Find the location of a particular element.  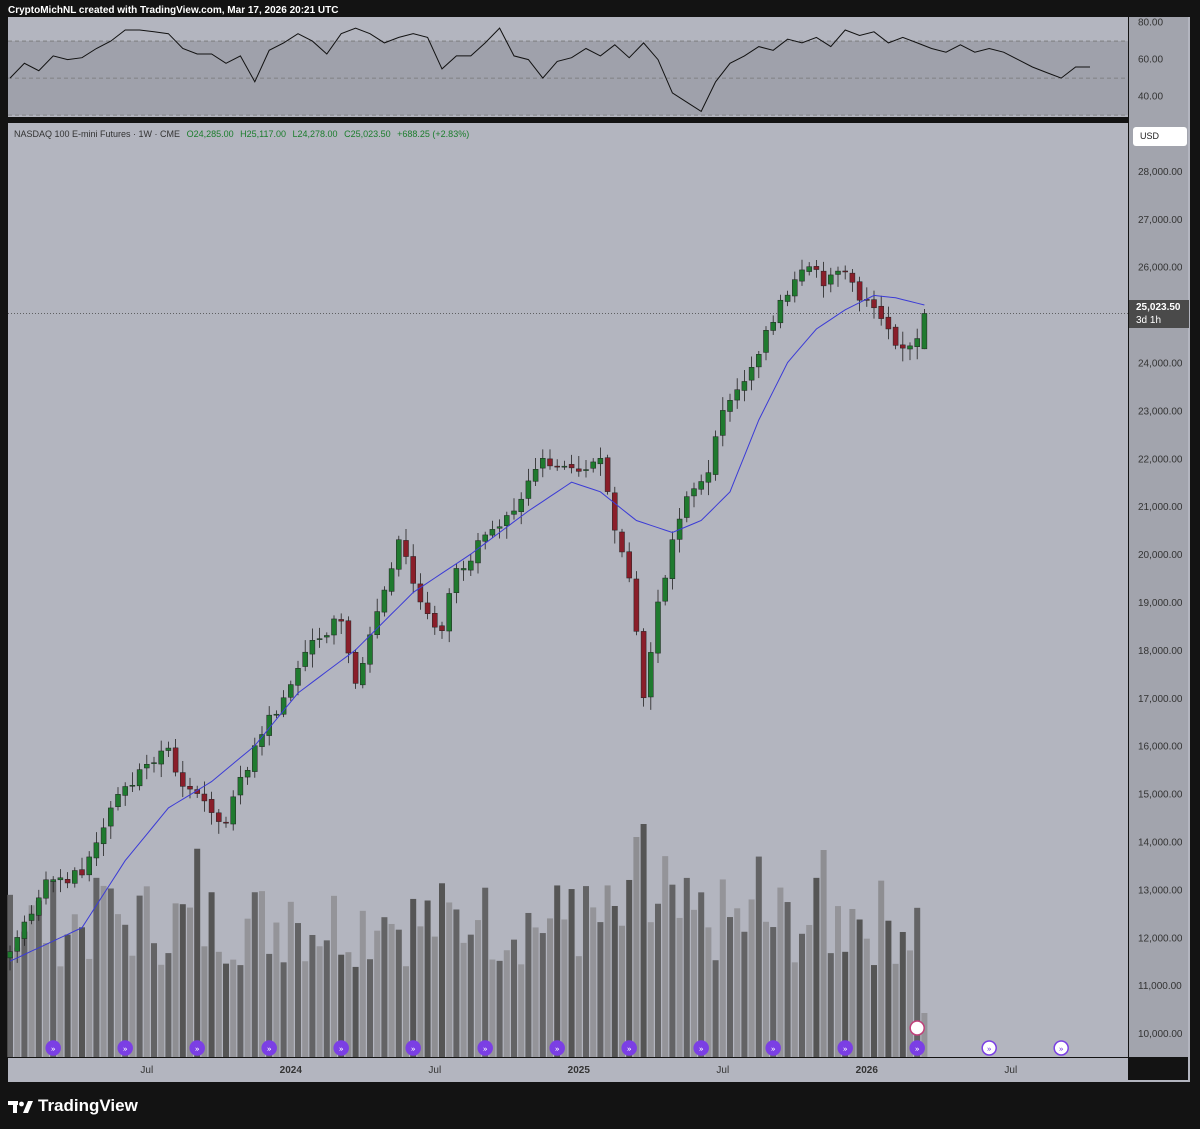

price-tick-label: 20,000.00 is located at coordinates (1160, 555).